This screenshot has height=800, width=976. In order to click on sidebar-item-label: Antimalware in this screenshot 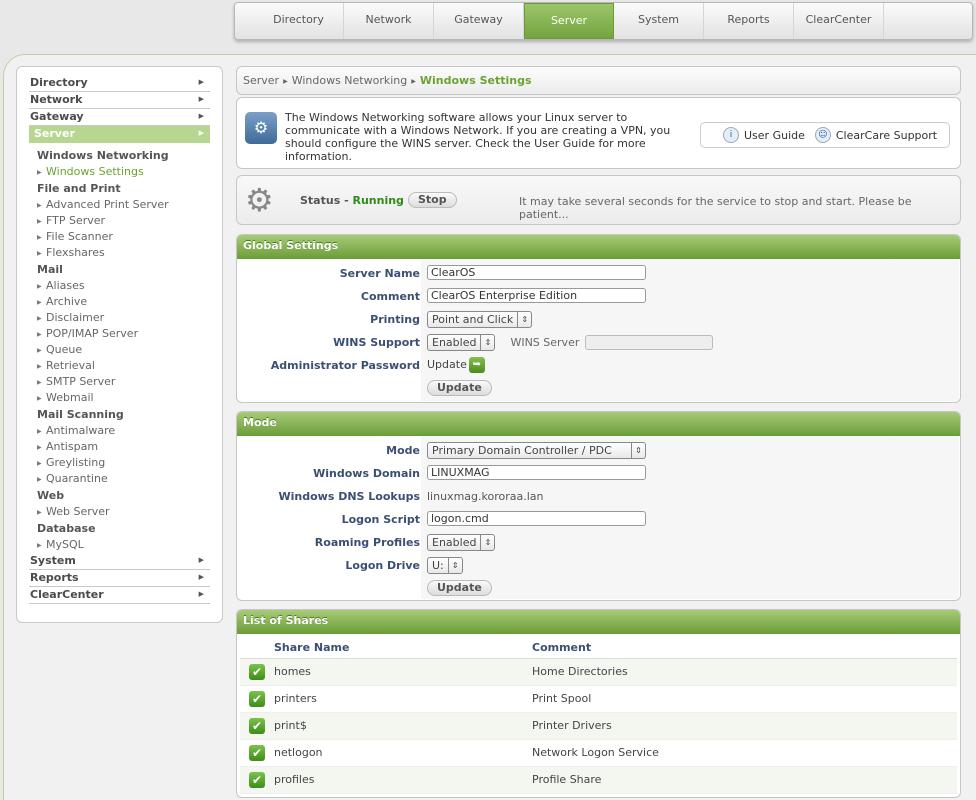, I will do `click(81, 430)`.